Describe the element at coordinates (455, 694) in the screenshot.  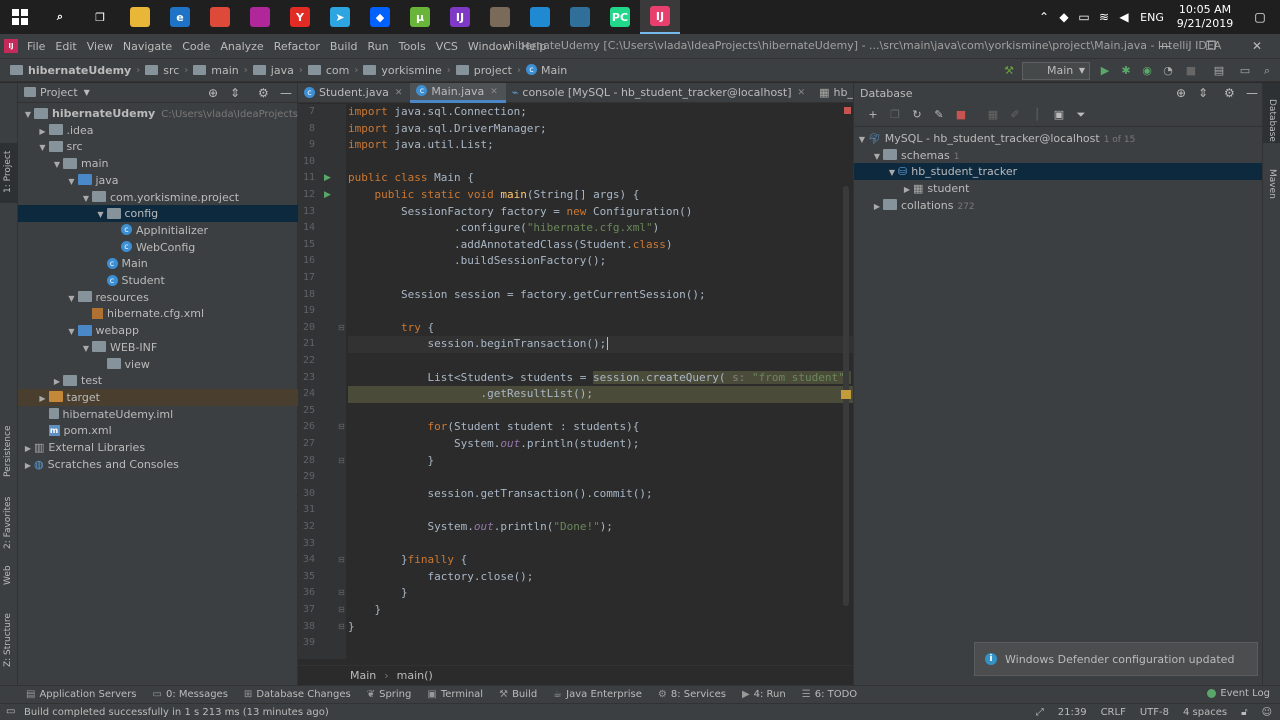
I see `tool-window-terminal: ▣ Terminal` at that location.